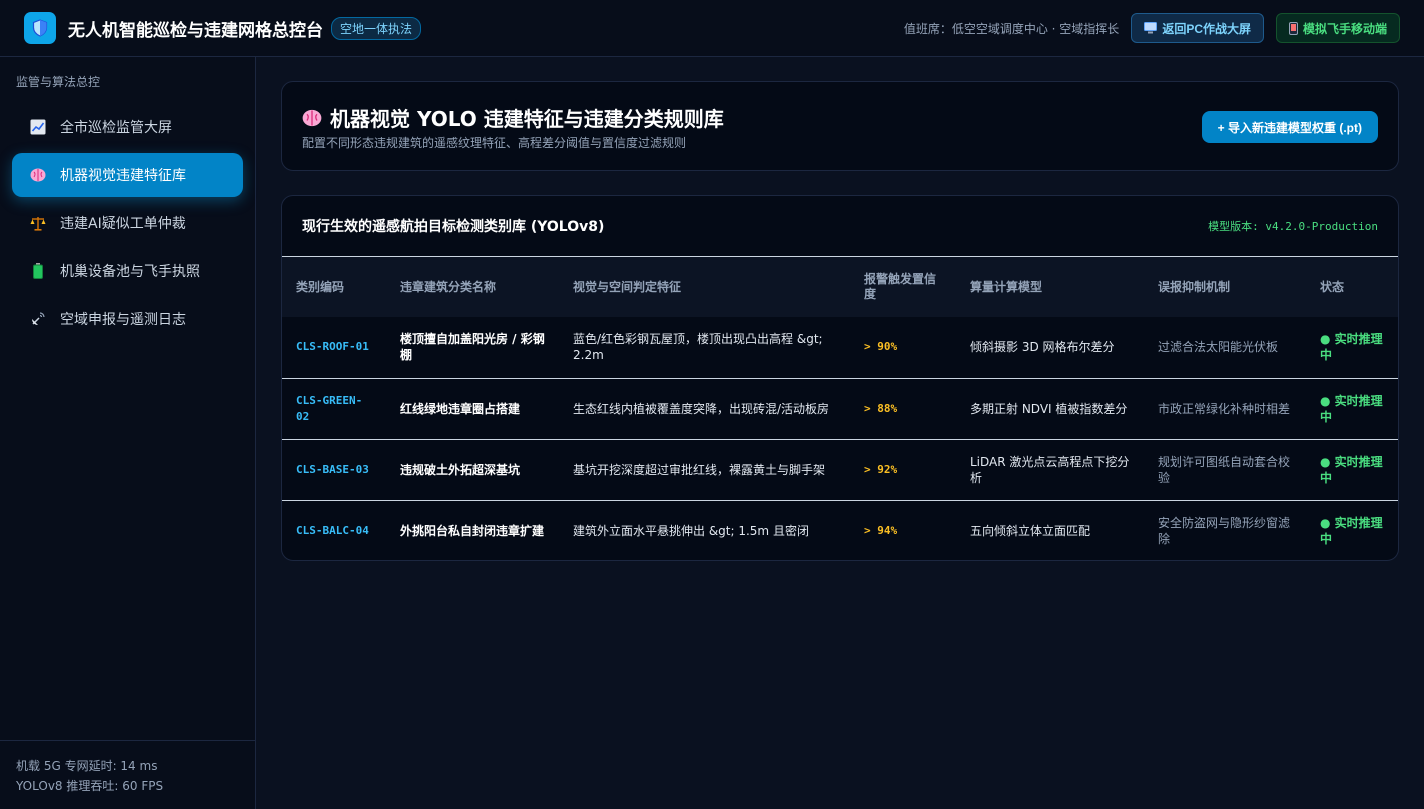 The height and width of the screenshot is (809, 1424). I want to click on duty-info: 值班席：低空空域调度中心 · 空域指挥长, so click(1011, 28).